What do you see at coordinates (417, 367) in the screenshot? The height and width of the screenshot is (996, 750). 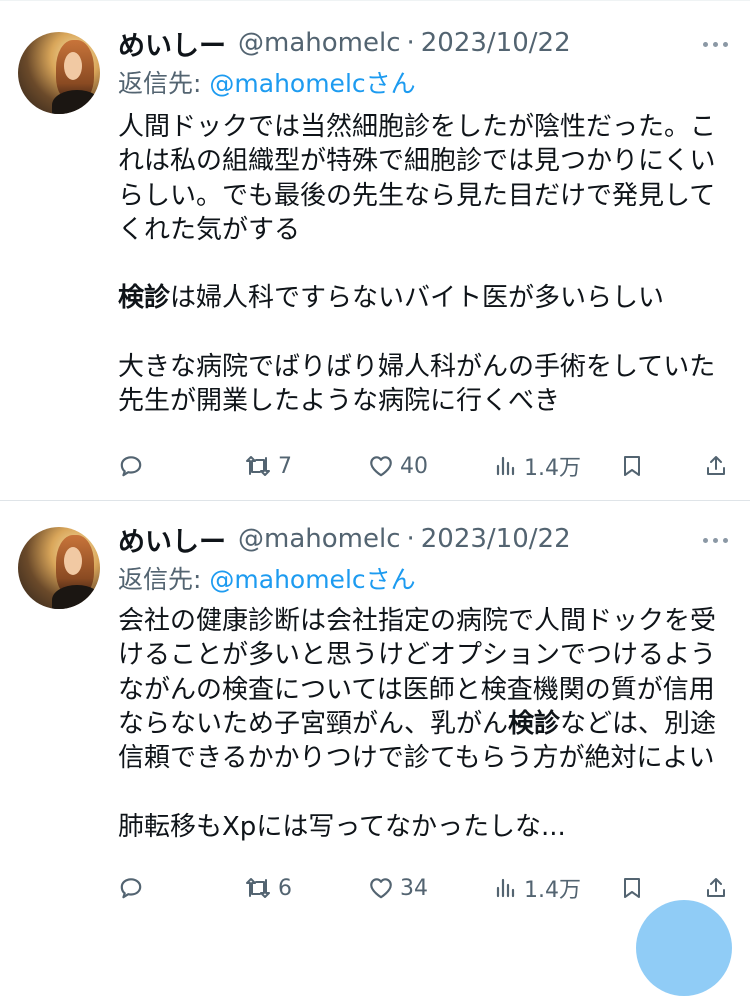 I see `text-line: 大きな病院でばりばり婦人科がんの手術をしていた` at bounding box center [417, 367].